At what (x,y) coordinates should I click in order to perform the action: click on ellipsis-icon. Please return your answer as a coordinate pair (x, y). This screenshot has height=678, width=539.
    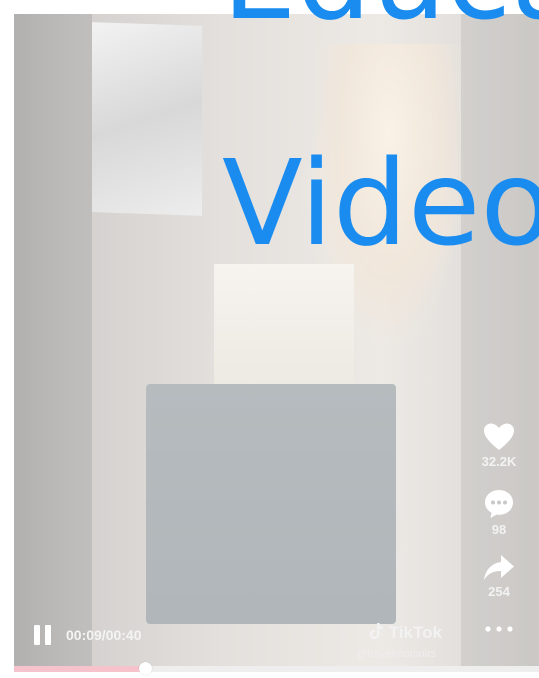
    Looking at the image, I should click on (499, 629).